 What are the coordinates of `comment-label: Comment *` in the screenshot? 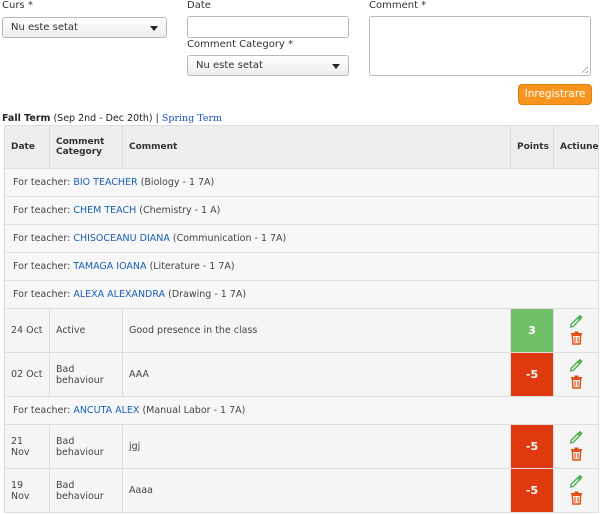 It's located at (398, 5).